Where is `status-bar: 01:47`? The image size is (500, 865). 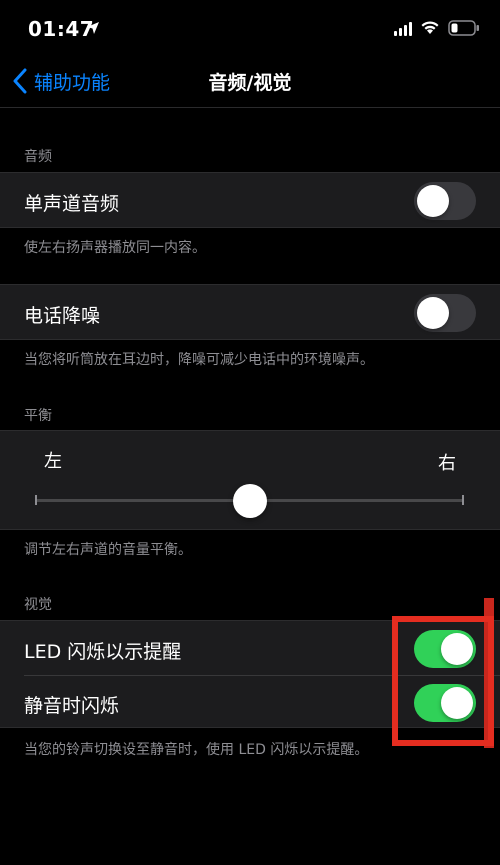
status-bar: 01:47 is located at coordinates (250, 28).